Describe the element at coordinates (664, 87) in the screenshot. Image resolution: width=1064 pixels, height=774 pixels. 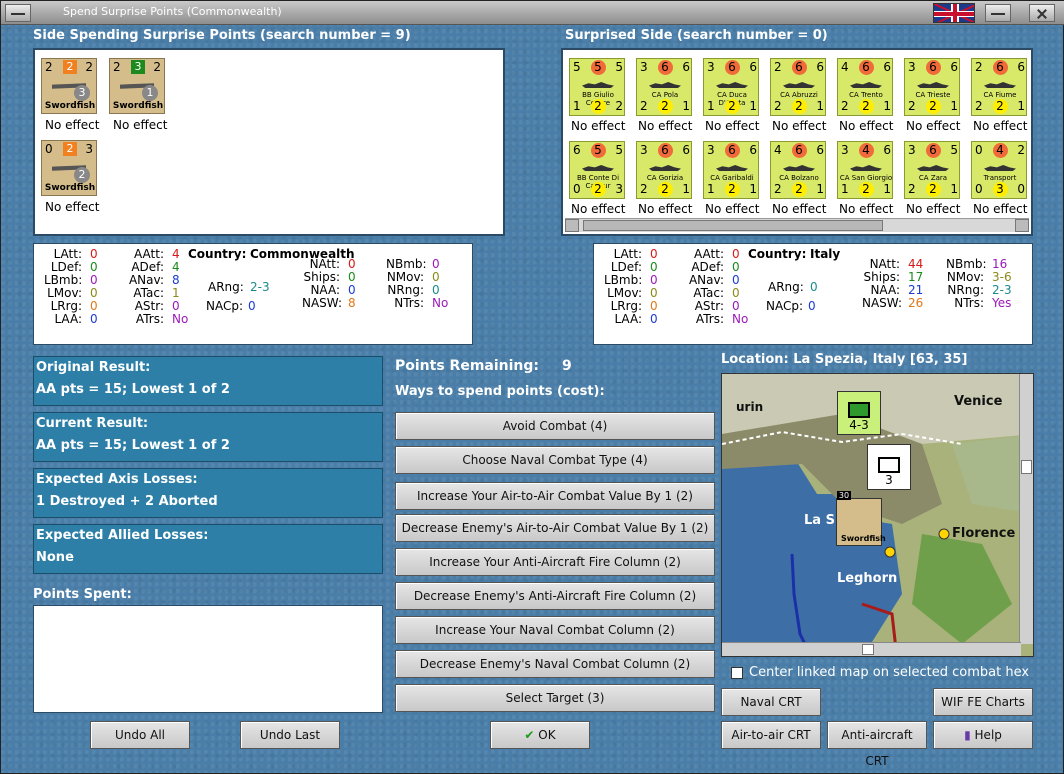
I see `ship-counter: 366 CA Pola 221` at that location.